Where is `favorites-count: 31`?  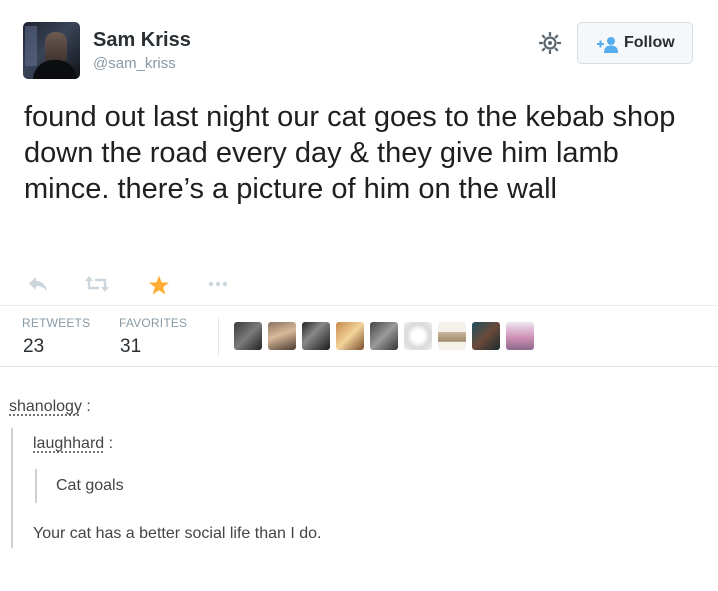 favorites-count: 31 is located at coordinates (130, 347).